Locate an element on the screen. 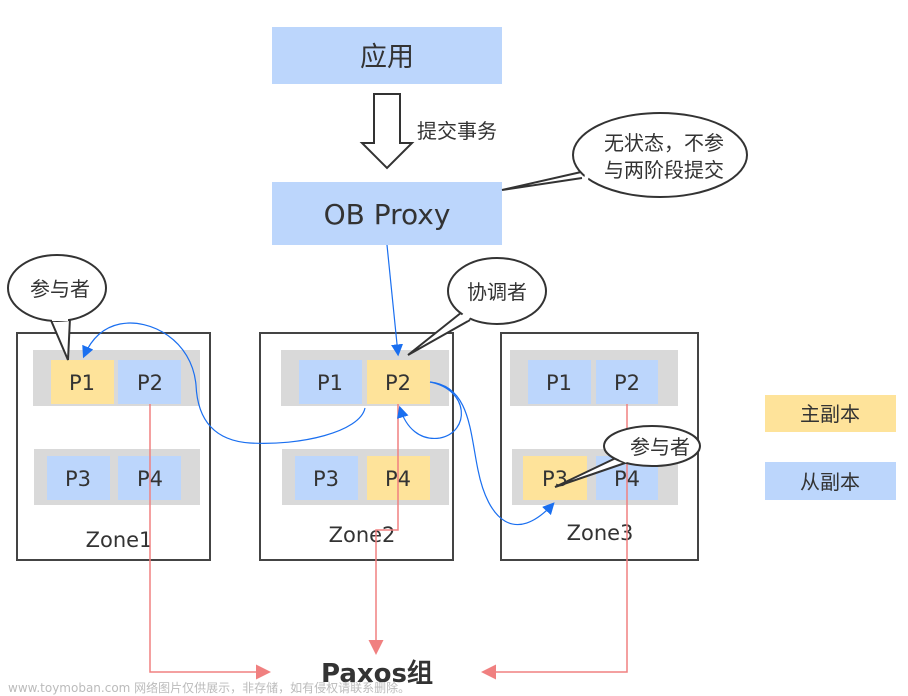 This screenshot has width=908, height=696. legend-secondary-label: 从副本 is located at coordinates (830, 482).